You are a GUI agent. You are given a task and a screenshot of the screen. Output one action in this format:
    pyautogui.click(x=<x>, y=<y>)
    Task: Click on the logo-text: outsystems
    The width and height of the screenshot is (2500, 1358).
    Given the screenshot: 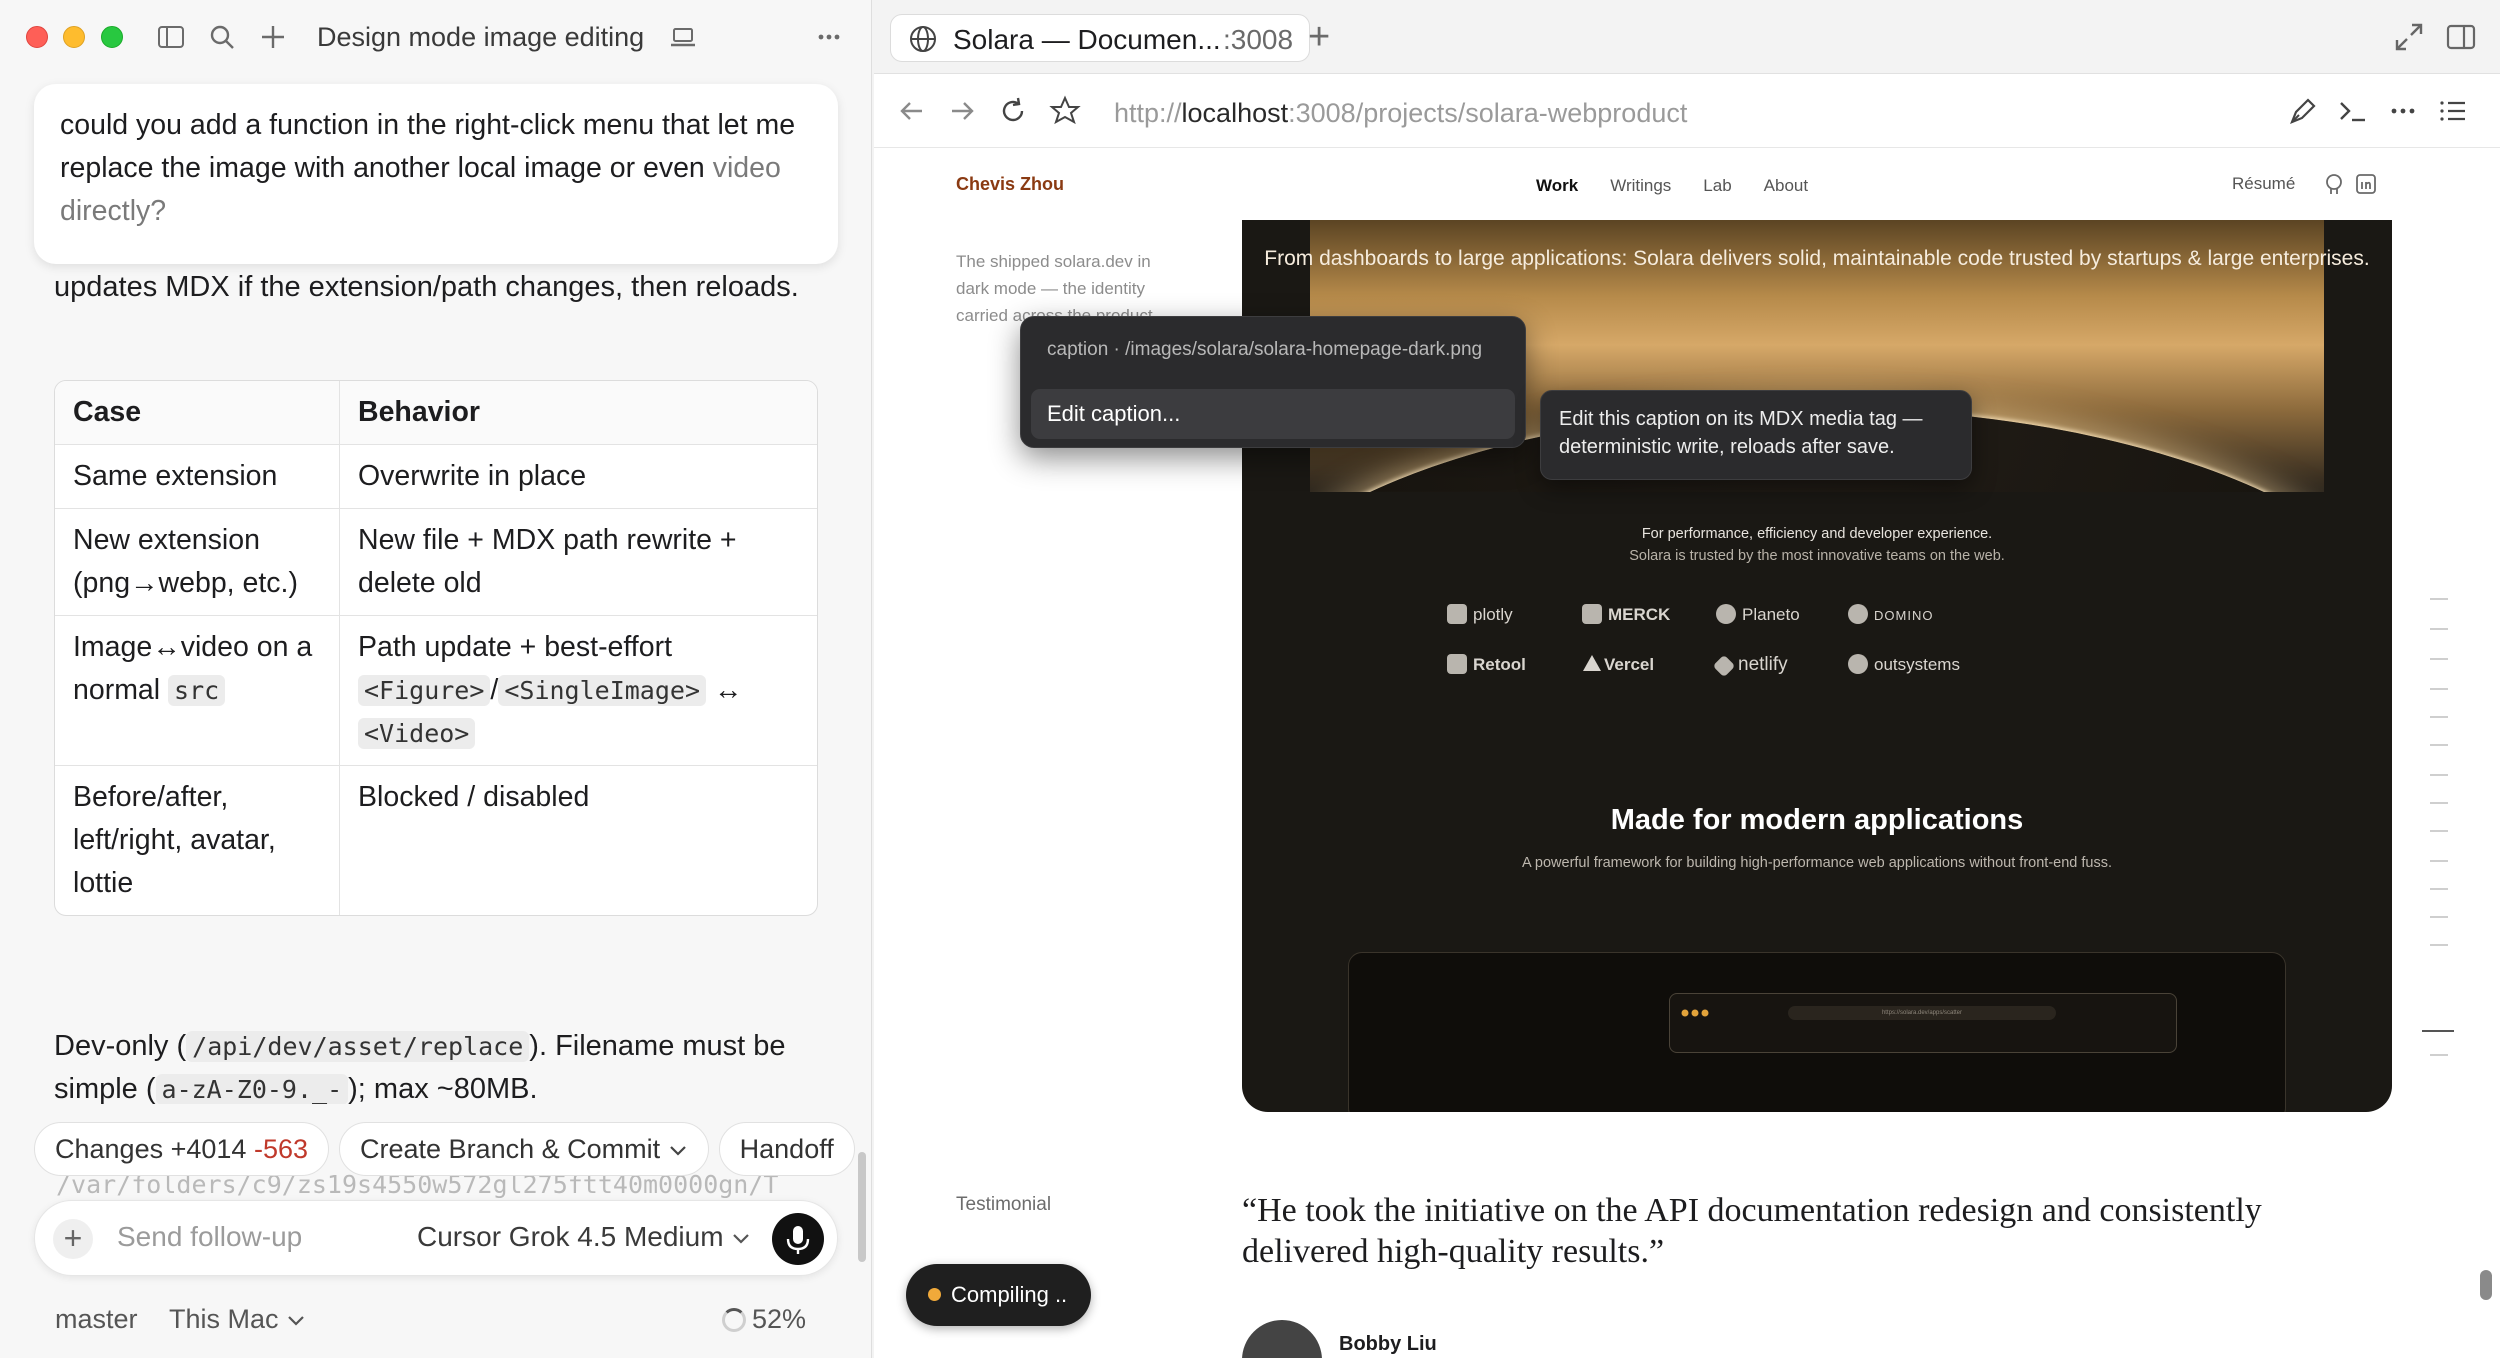 What is the action you would take?
    pyautogui.click(x=1917, y=664)
    